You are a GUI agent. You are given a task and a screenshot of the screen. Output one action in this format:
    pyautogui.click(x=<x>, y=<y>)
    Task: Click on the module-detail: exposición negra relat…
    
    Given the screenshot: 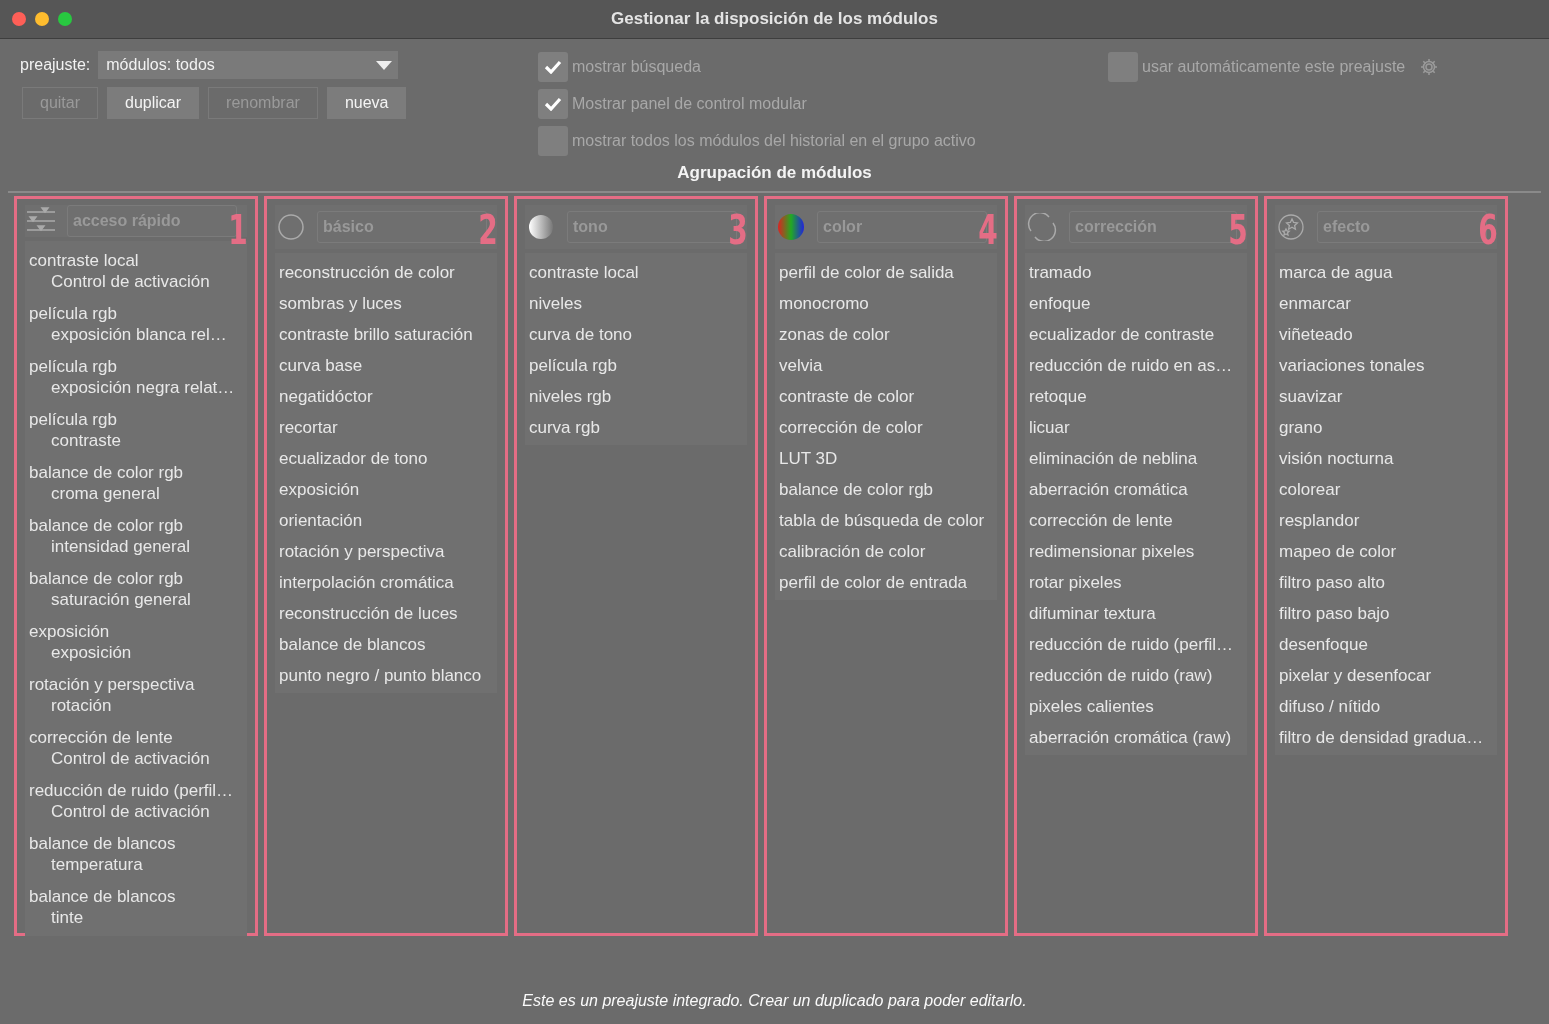 What is the action you would take?
    pyautogui.click(x=143, y=387)
    